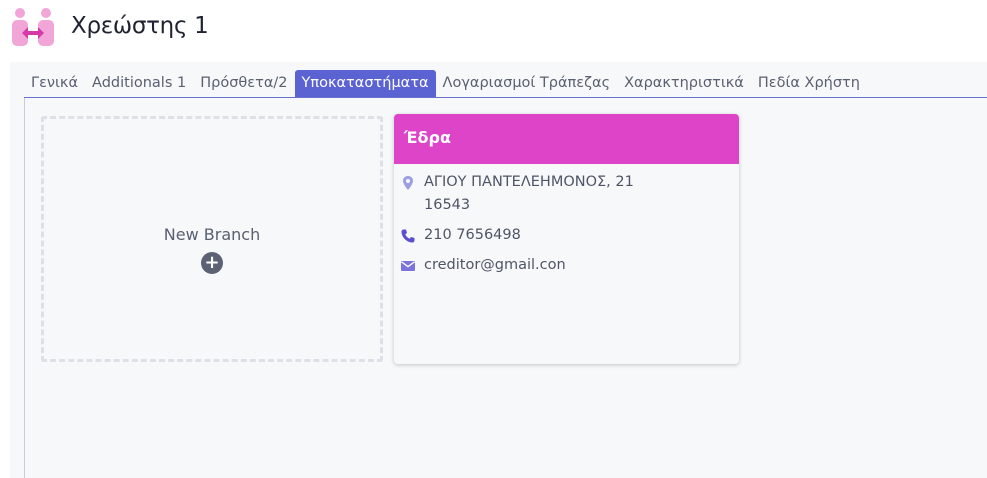 This screenshot has width=987, height=478. I want to click on branch-phone: 210 7656498, so click(460, 236).